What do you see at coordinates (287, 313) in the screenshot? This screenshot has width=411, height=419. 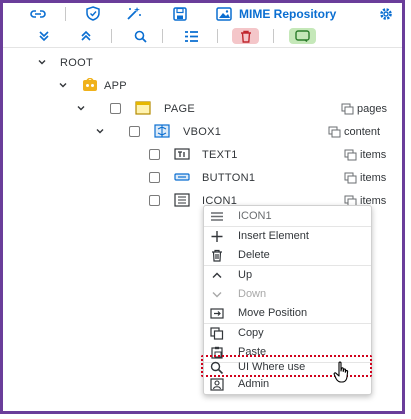 I see `menu-item-move-position: Move Position` at bounding box center [287, 313].